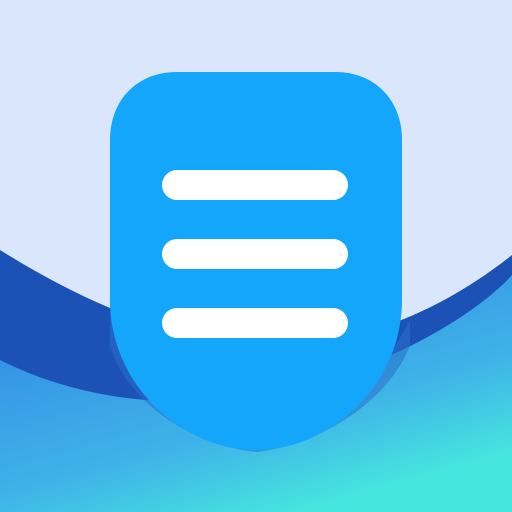 This screenshot has height=512, width=512. I want to click on document-lines, so click(255, 254).